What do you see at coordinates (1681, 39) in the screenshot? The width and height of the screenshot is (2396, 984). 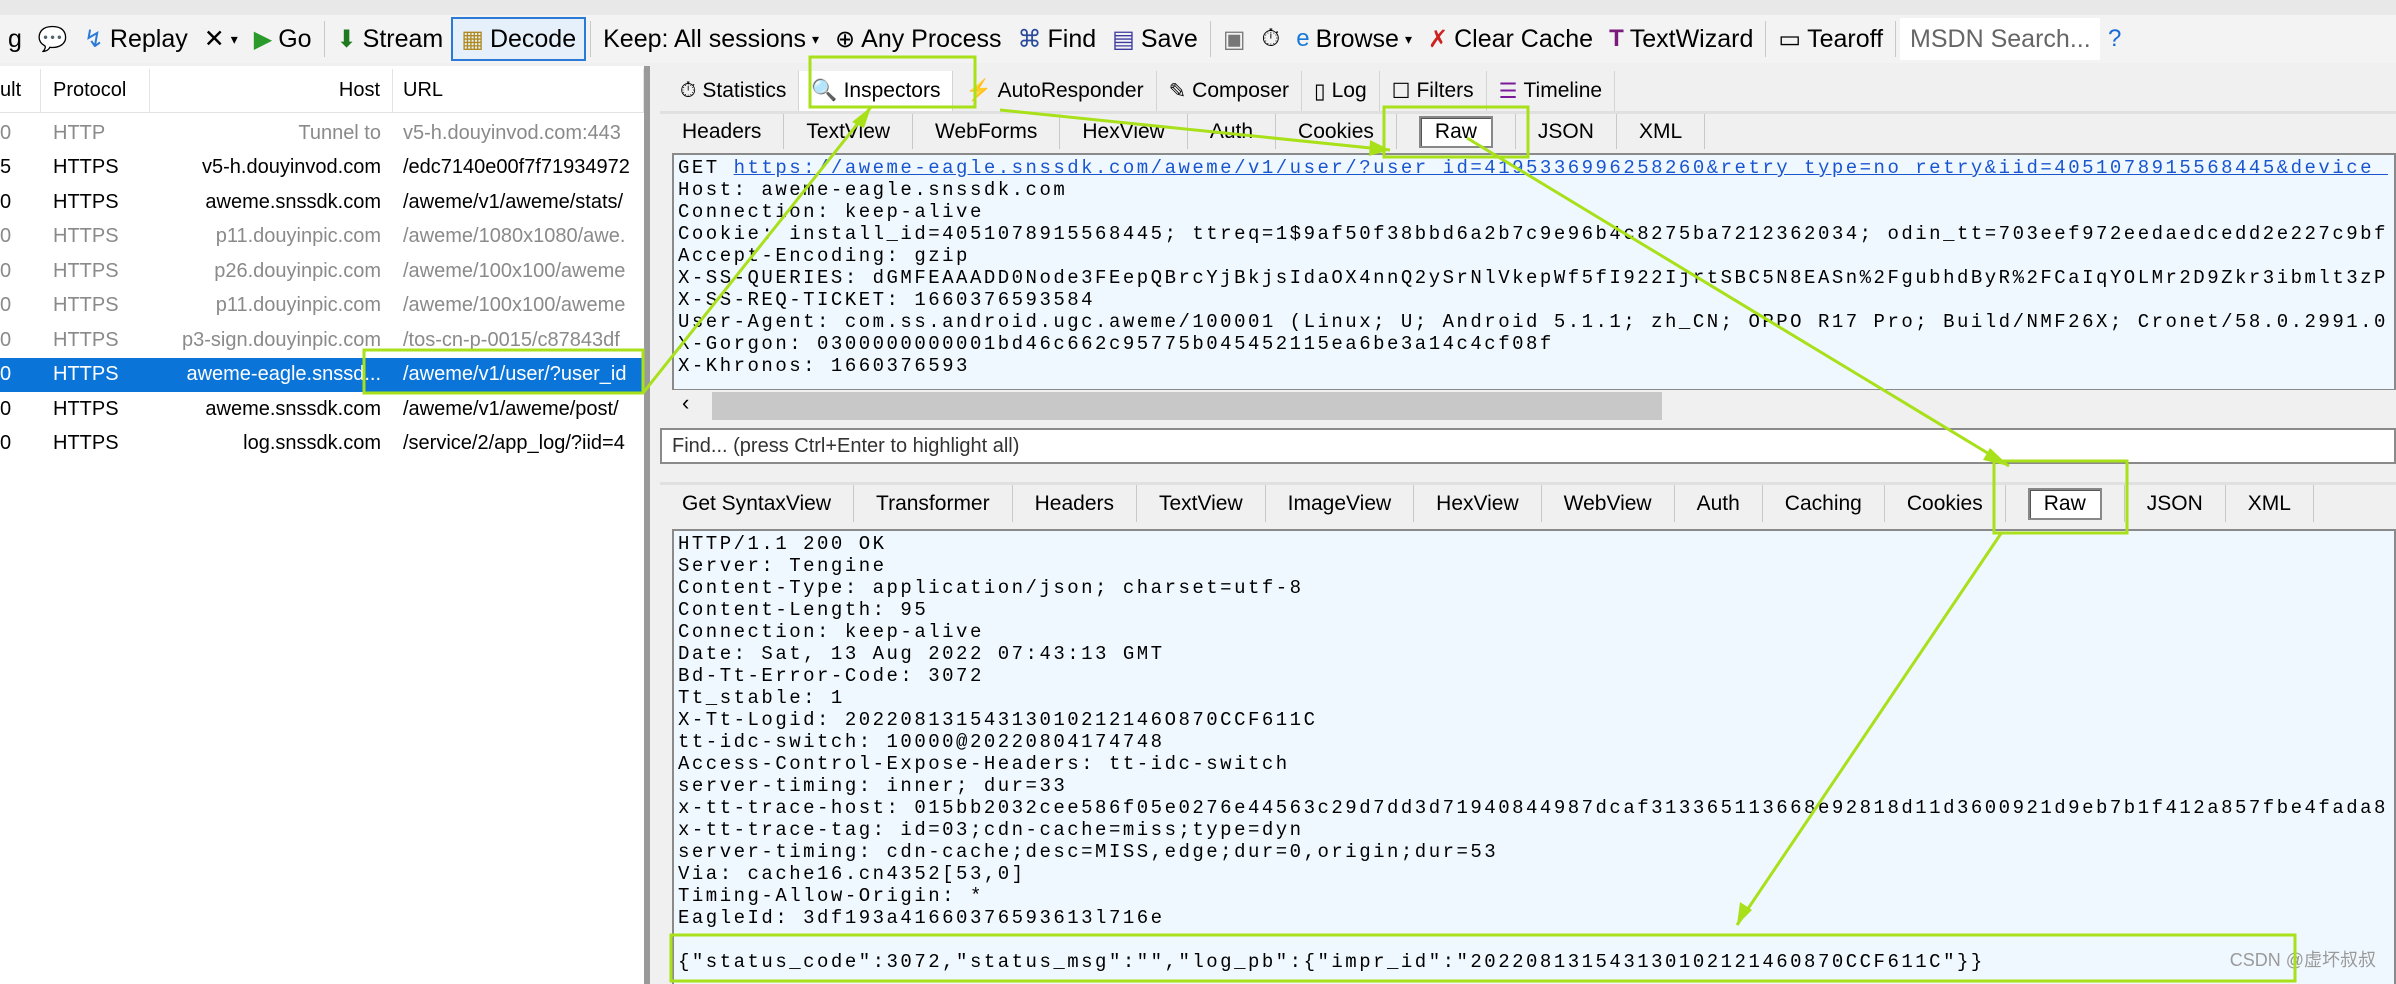 I see `textwizard-button: T TextWizard` at bounding box center [1681, 39].